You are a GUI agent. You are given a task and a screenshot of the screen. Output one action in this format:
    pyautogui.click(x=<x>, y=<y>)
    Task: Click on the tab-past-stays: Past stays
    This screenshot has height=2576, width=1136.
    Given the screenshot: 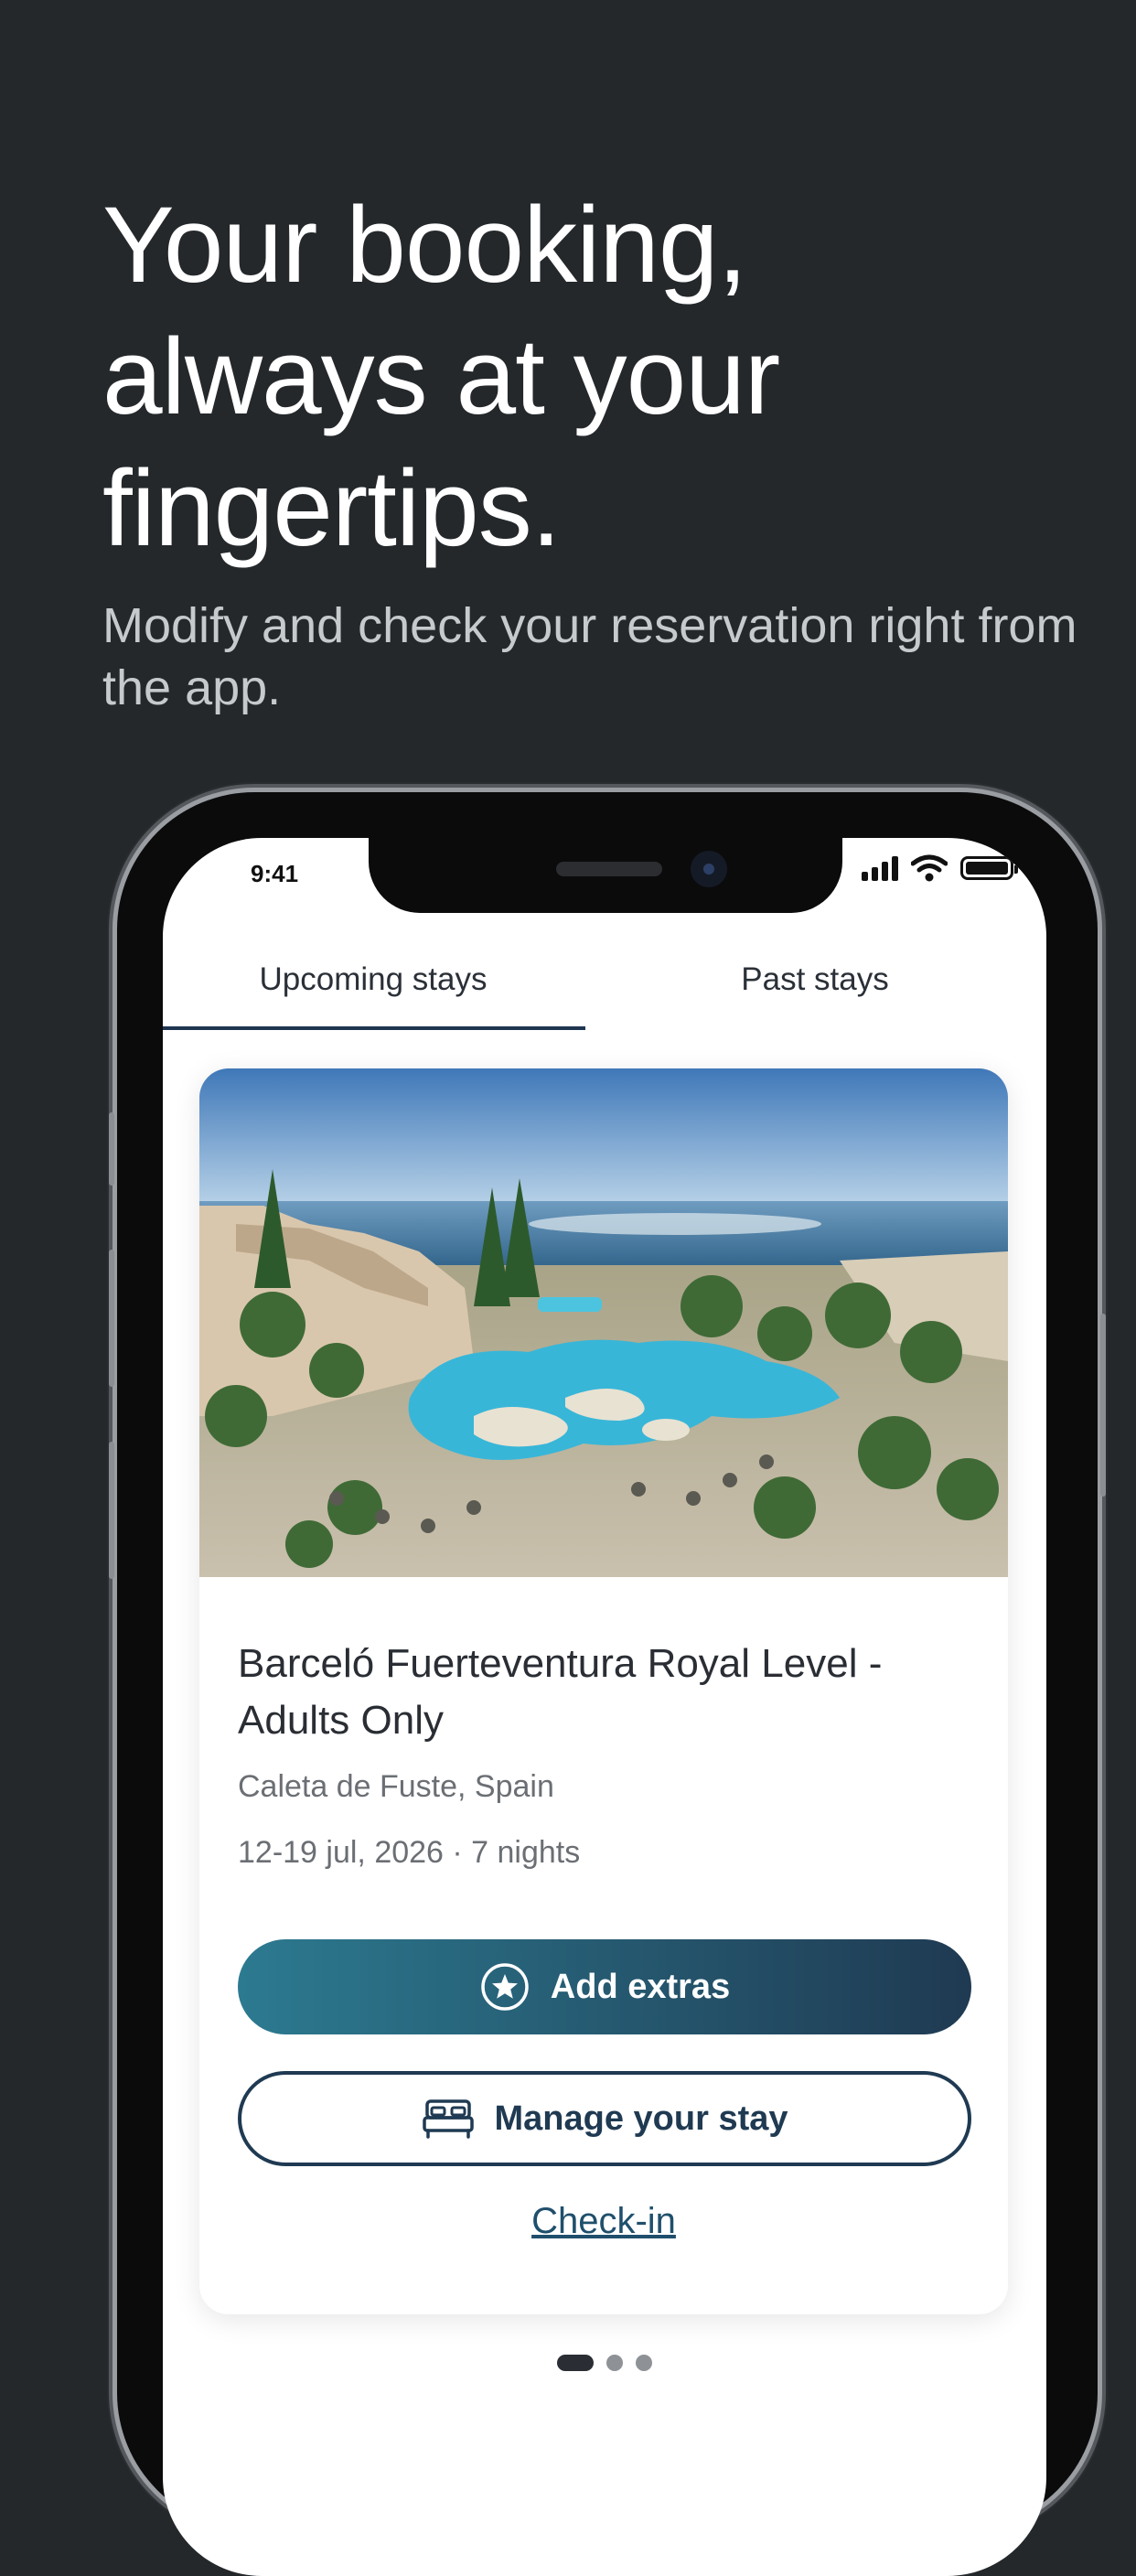 What is the action you would take?
    pyautogui.click(x=815, y=979)
    